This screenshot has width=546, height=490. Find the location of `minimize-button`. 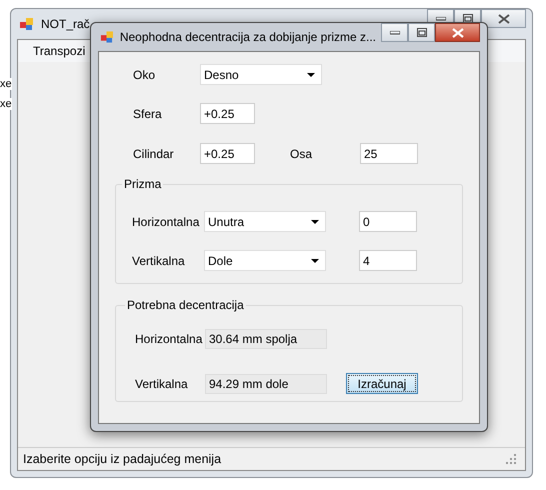

minimize-button is located at coordinates (394, 32).